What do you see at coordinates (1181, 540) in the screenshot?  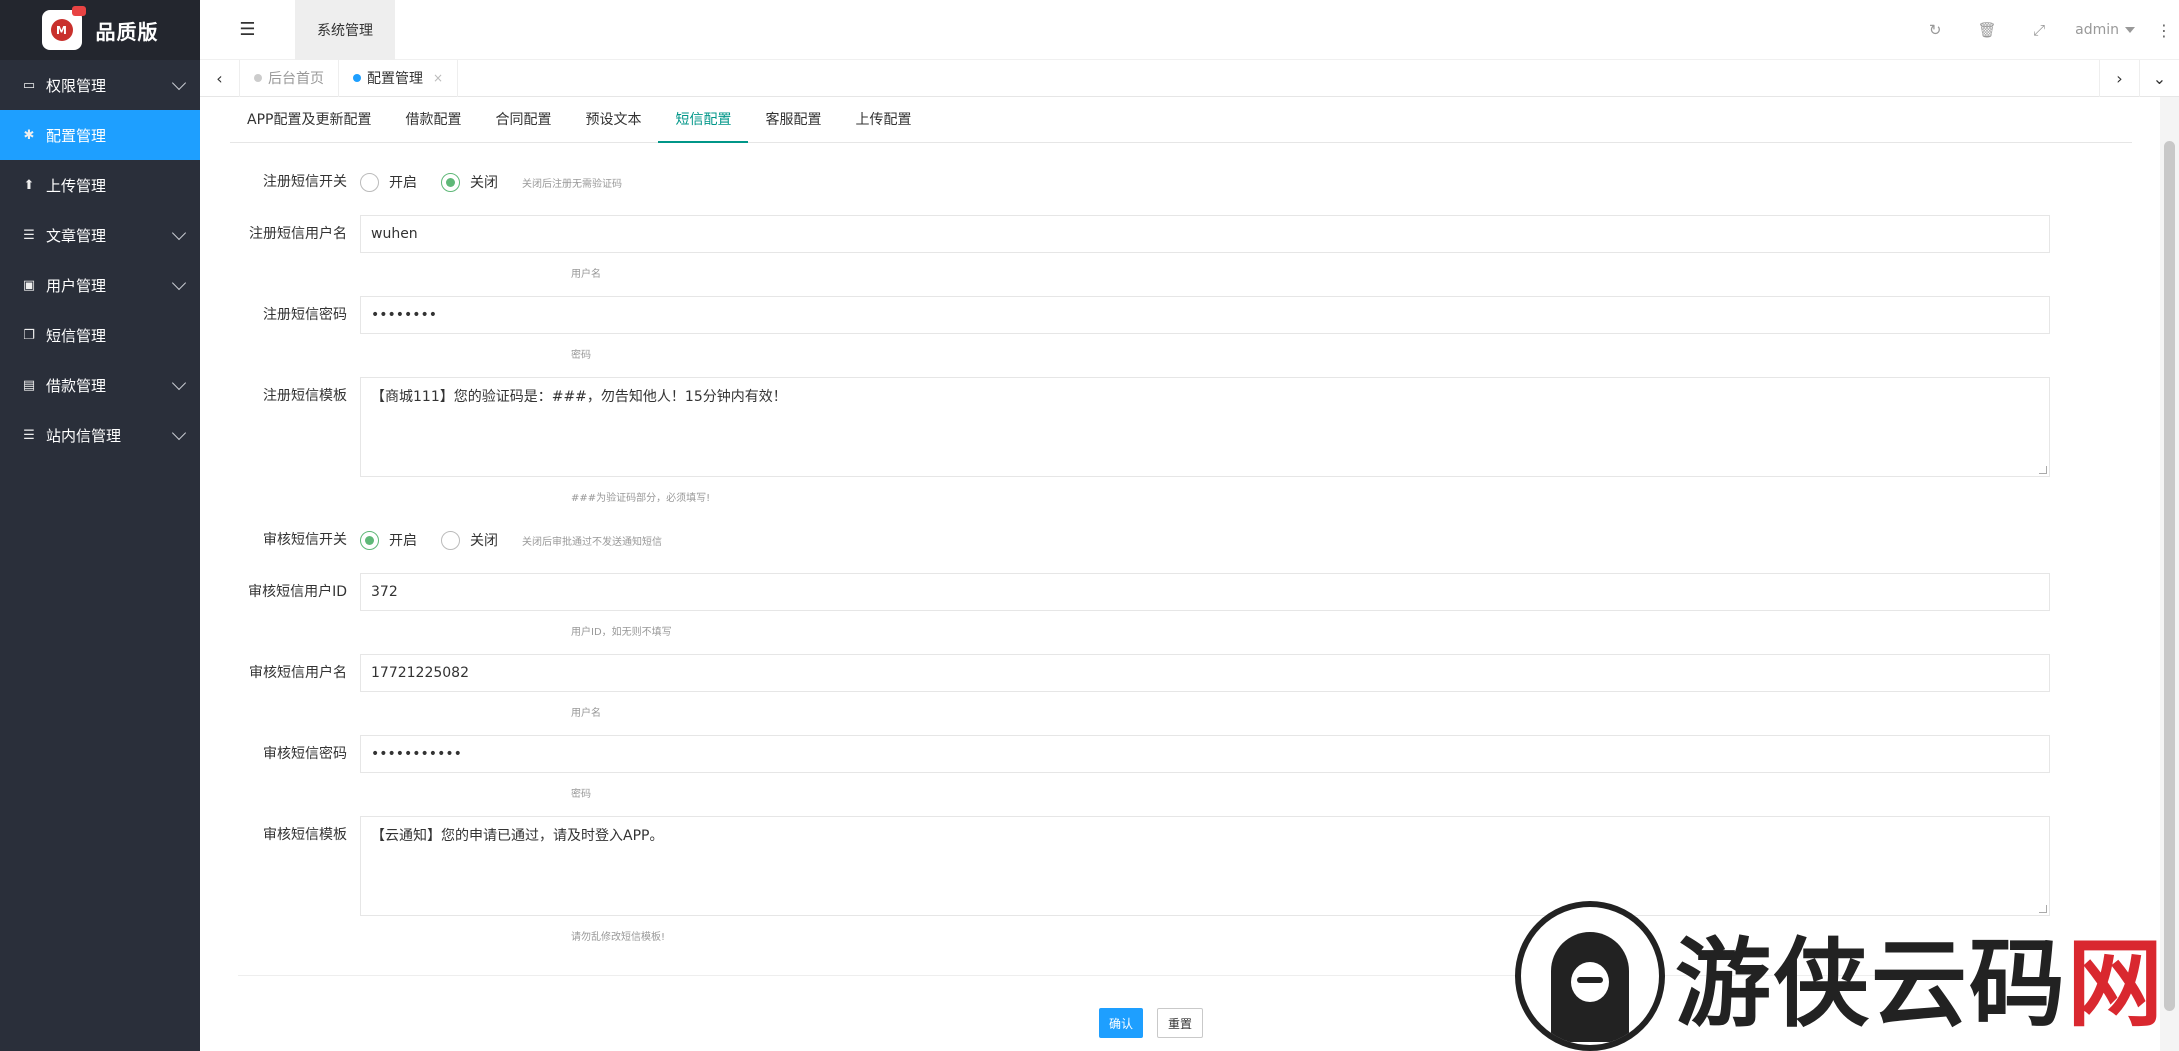 I see `form-row-audit-switch: 审核短信开关 开启 关闭 关闭后审批通过不发送通知短信` at bounding box center [1181, 540].